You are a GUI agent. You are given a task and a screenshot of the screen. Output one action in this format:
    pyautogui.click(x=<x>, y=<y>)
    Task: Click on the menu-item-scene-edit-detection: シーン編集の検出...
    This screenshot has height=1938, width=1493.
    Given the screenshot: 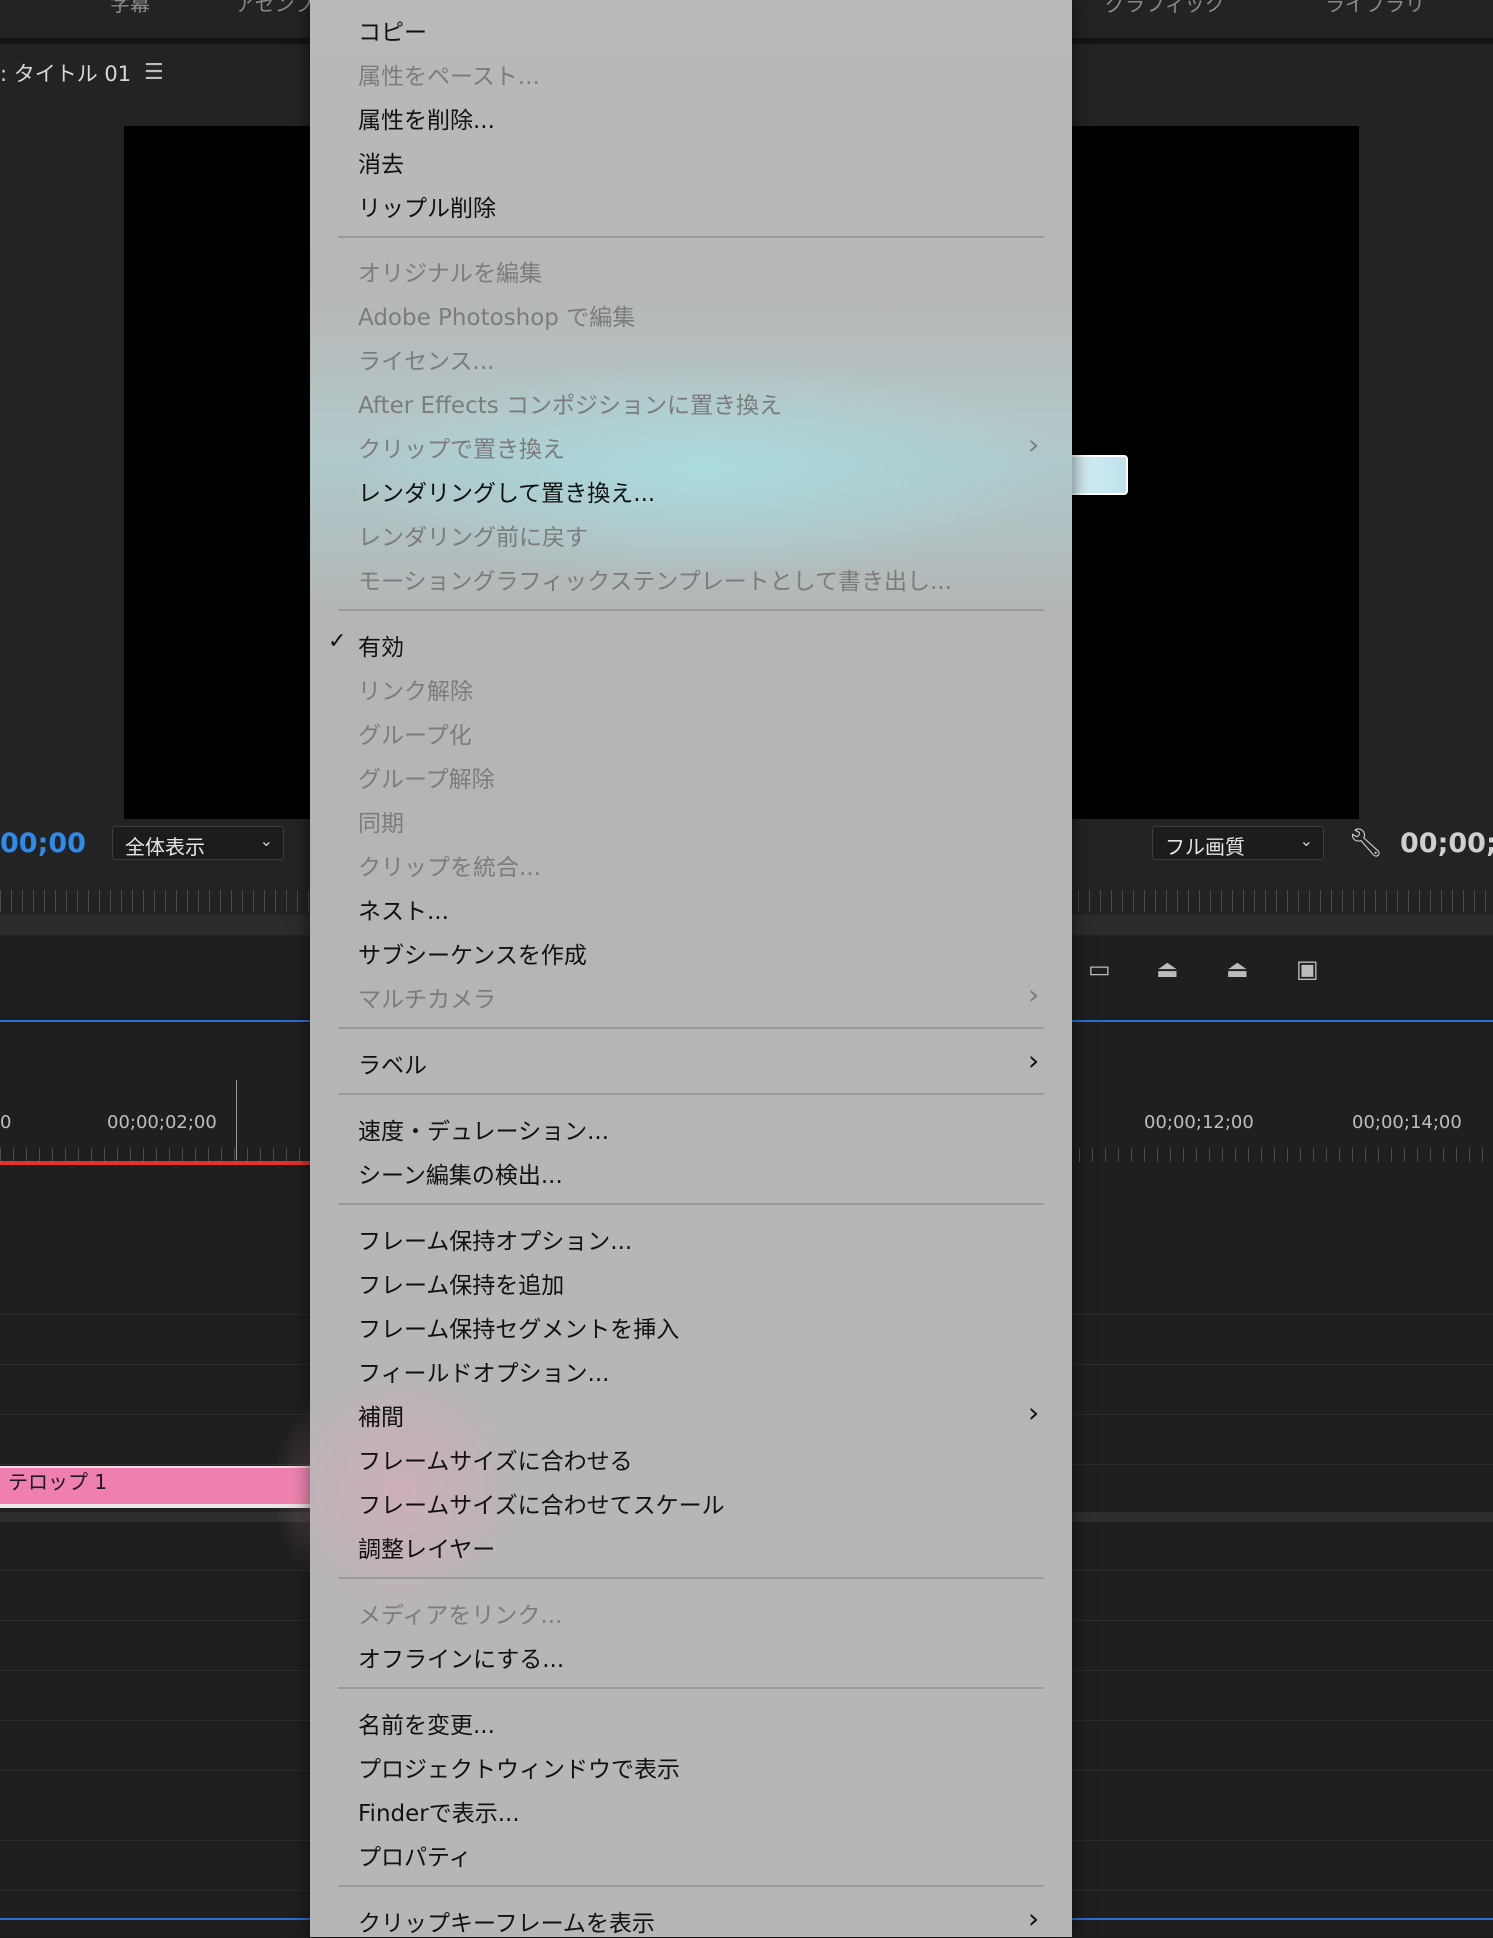 What is the action you would take?
    pyautogui.click(x=460, y=1173)
    